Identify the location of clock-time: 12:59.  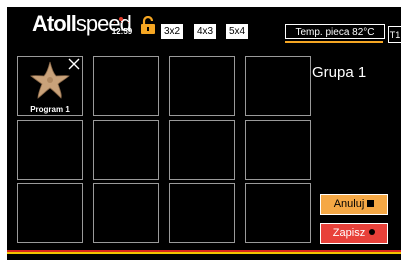
(122, 31).